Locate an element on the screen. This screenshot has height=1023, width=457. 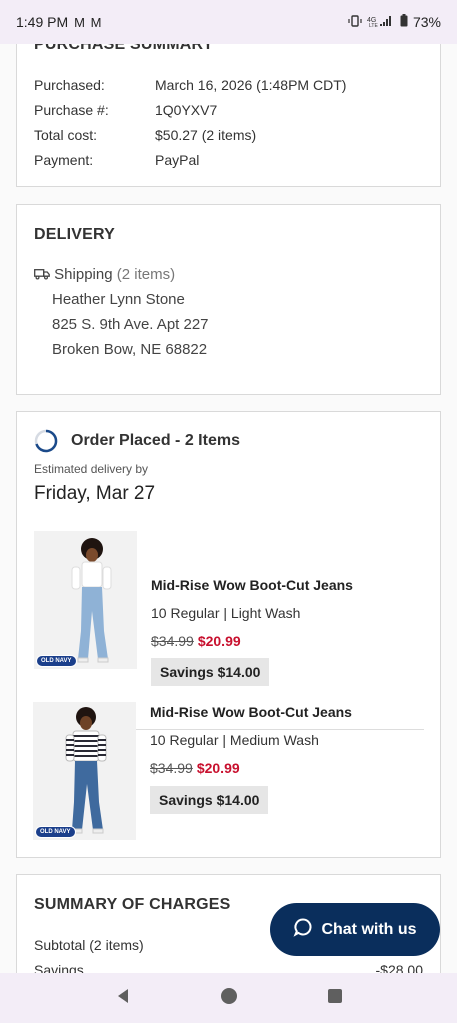
purchase-row-date: Purchased: March 16, 2026 (1:48PM CDT) is located at coordinates (190, 85).